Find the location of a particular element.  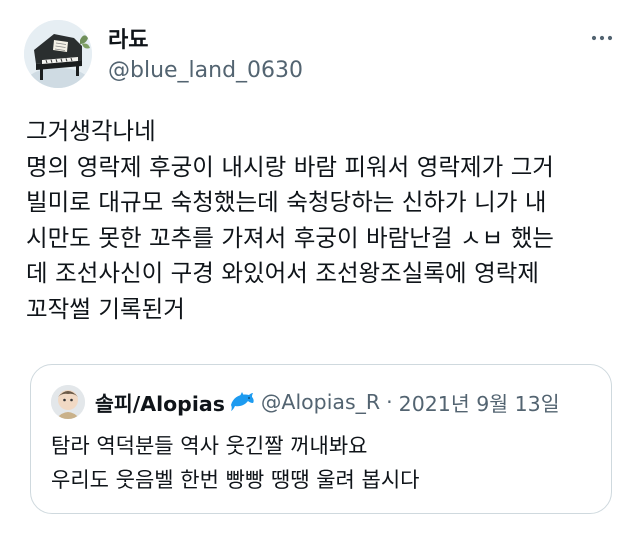

quoted-avatar-image is located at coordinates (68, 402).